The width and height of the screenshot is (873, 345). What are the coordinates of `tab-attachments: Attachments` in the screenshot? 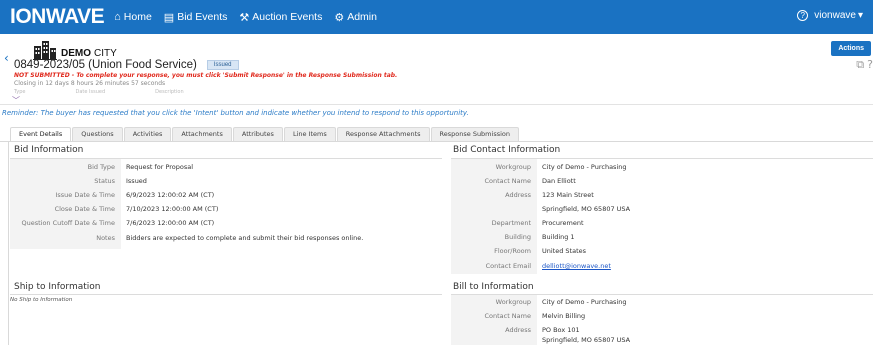 It's located at (202, 134).